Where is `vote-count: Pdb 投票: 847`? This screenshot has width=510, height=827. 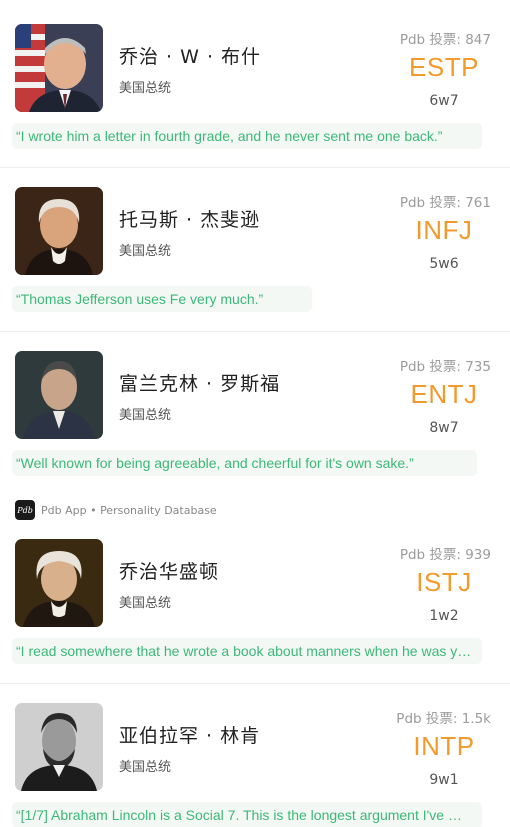
vote-count: Pdb 投票: 847 is located at coordinates (445, 40).